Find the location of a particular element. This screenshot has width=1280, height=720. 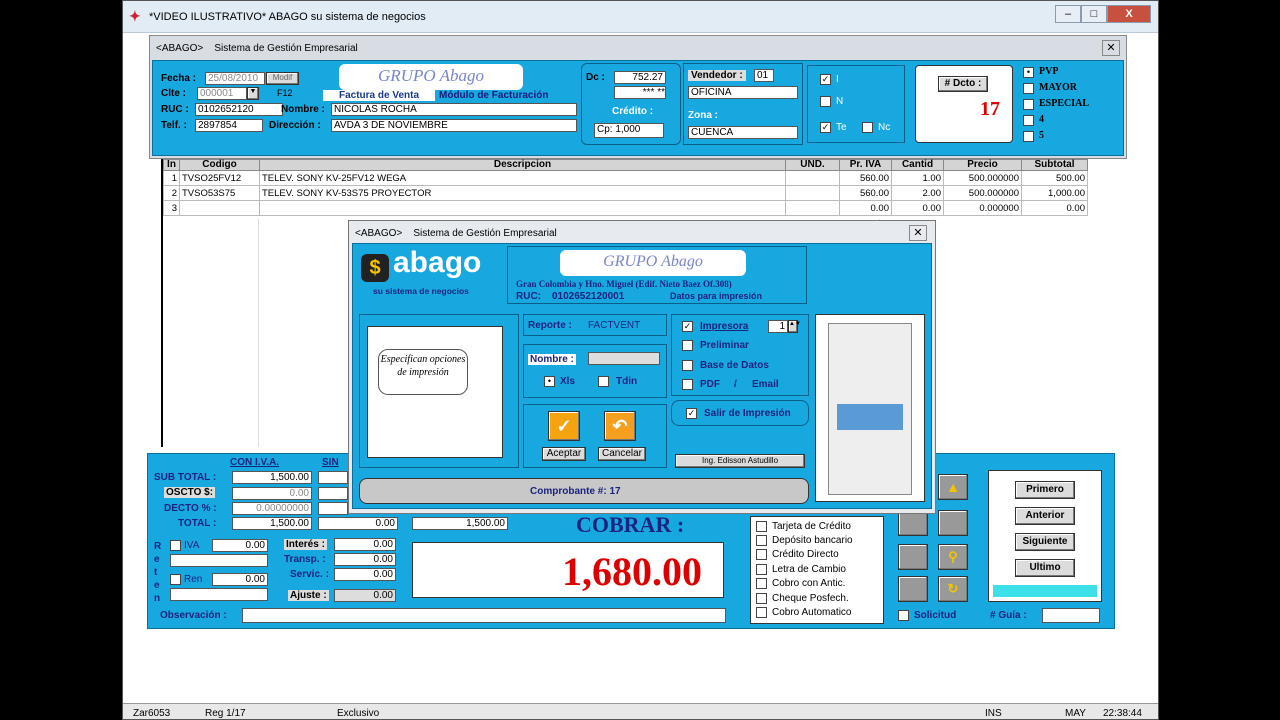

vendedor-code-field: 01 is located at coordinates (764, 75).